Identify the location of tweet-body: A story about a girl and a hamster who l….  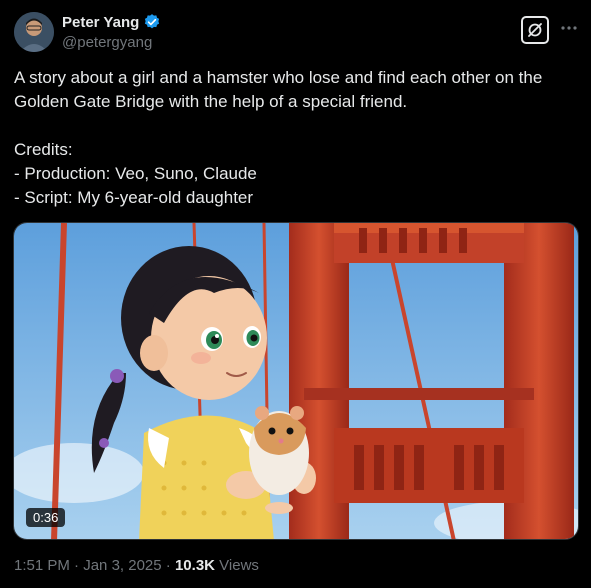
(278, 89).